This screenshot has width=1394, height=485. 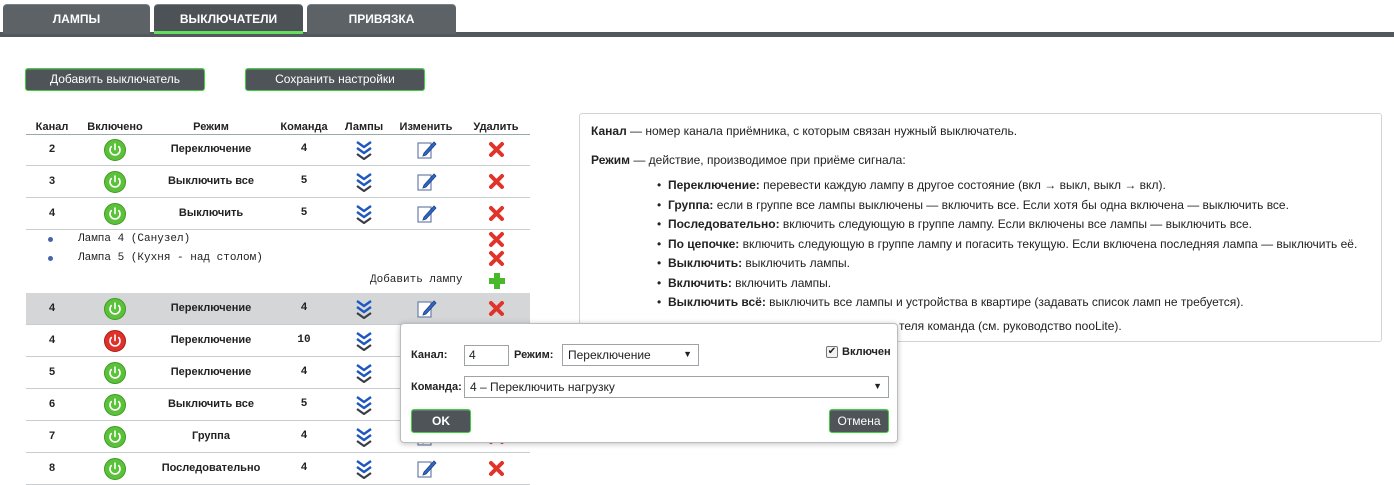 I want to click on mode-select-value: Переключение, so click(x=609, y=355).